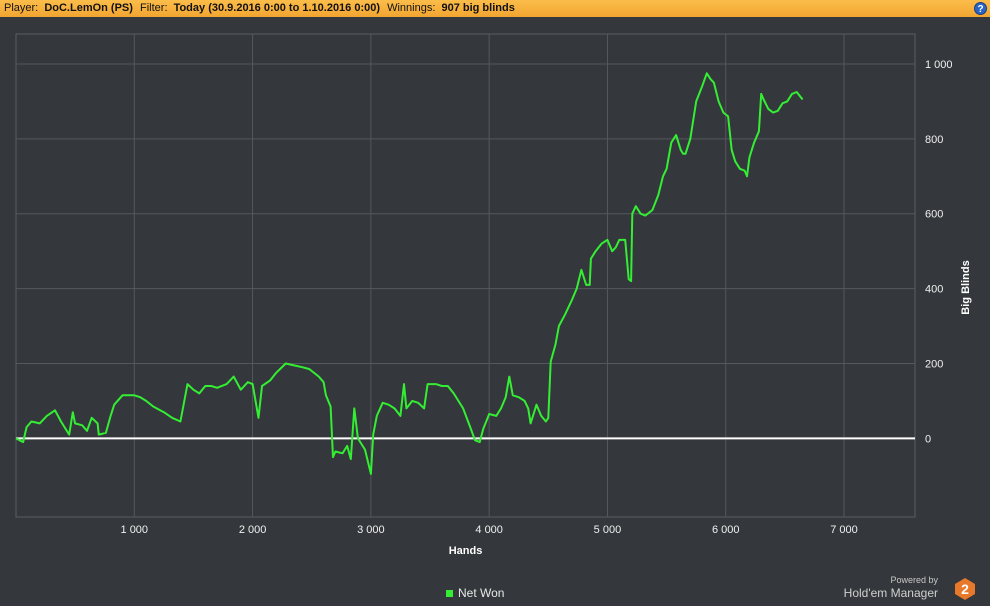  I want to click on x-tick-labels: 1 000 2 000 3 000 4 000 5 000 6 000 7 000, so click(489, 530).